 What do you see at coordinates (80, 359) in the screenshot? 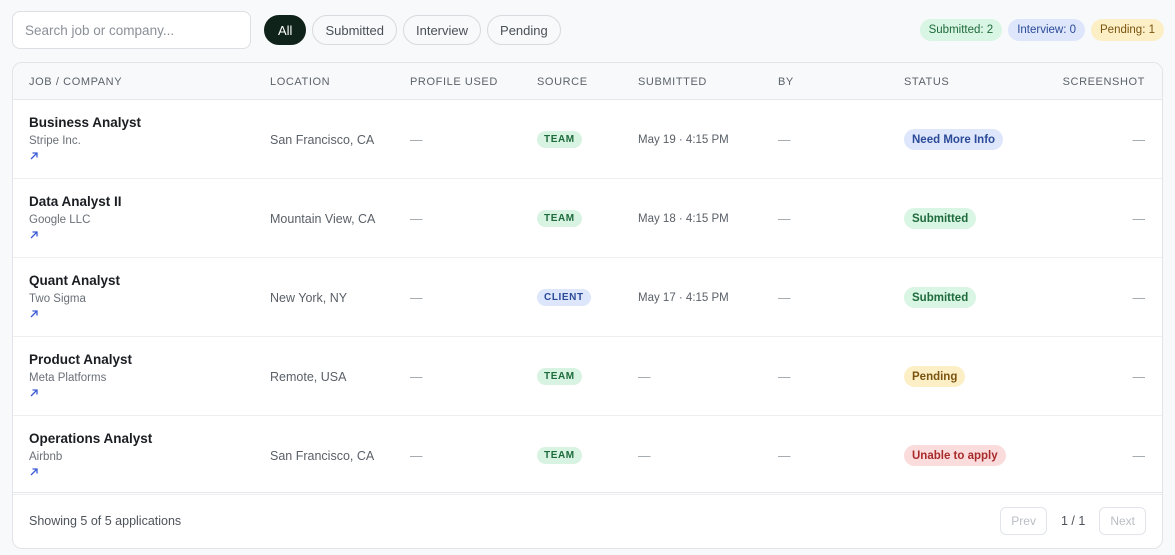
I see `job-title: Product Analyst` at bounding box center [80, 359].